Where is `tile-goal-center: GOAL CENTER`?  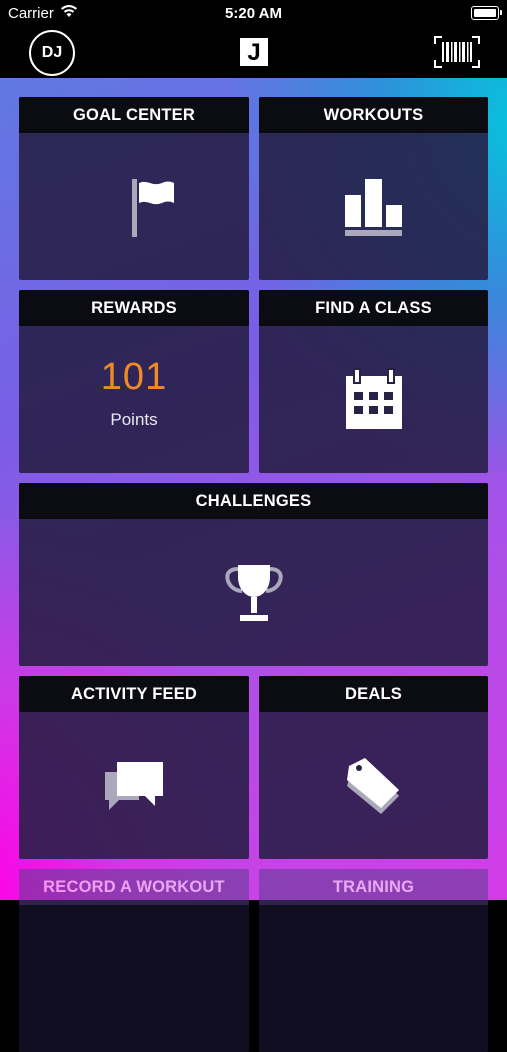
tile-goal-center: GOAL CENTER is located at coordinates (134, 188).